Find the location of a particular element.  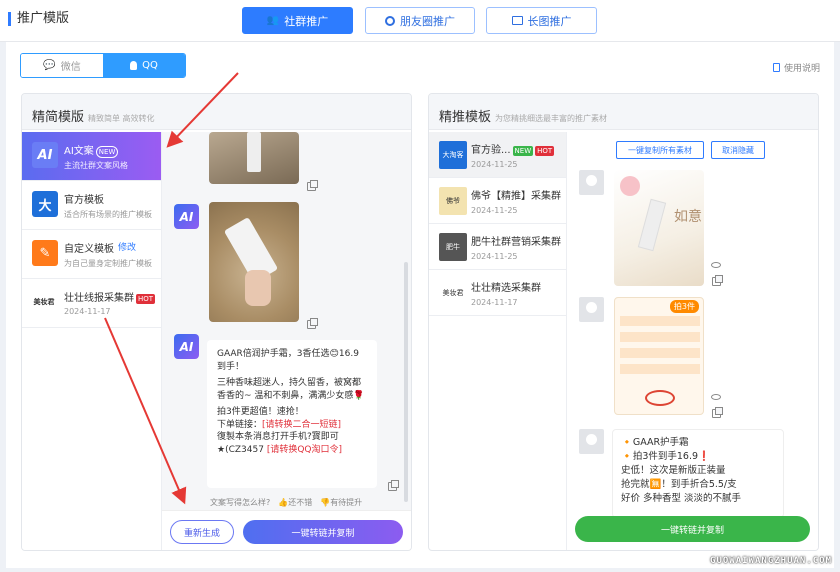

group-avatar: 美妆君 is located at coordinates (453, 293).